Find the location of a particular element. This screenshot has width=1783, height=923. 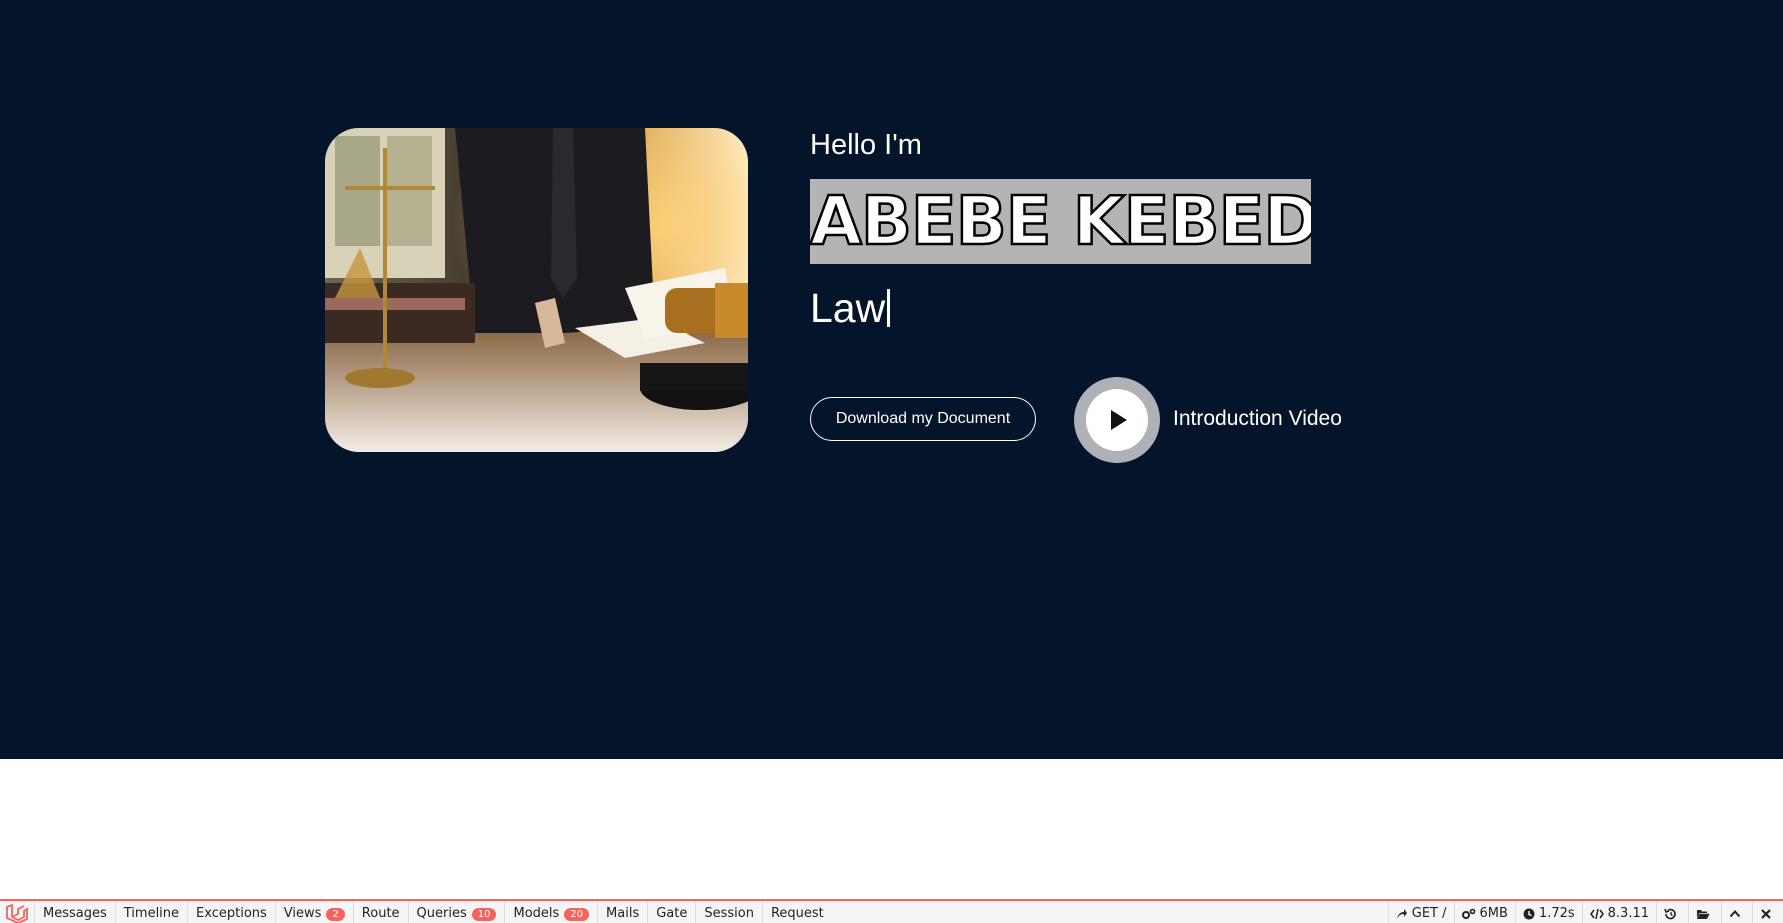

count-badge: 2 is located at coordinates (335, 914).